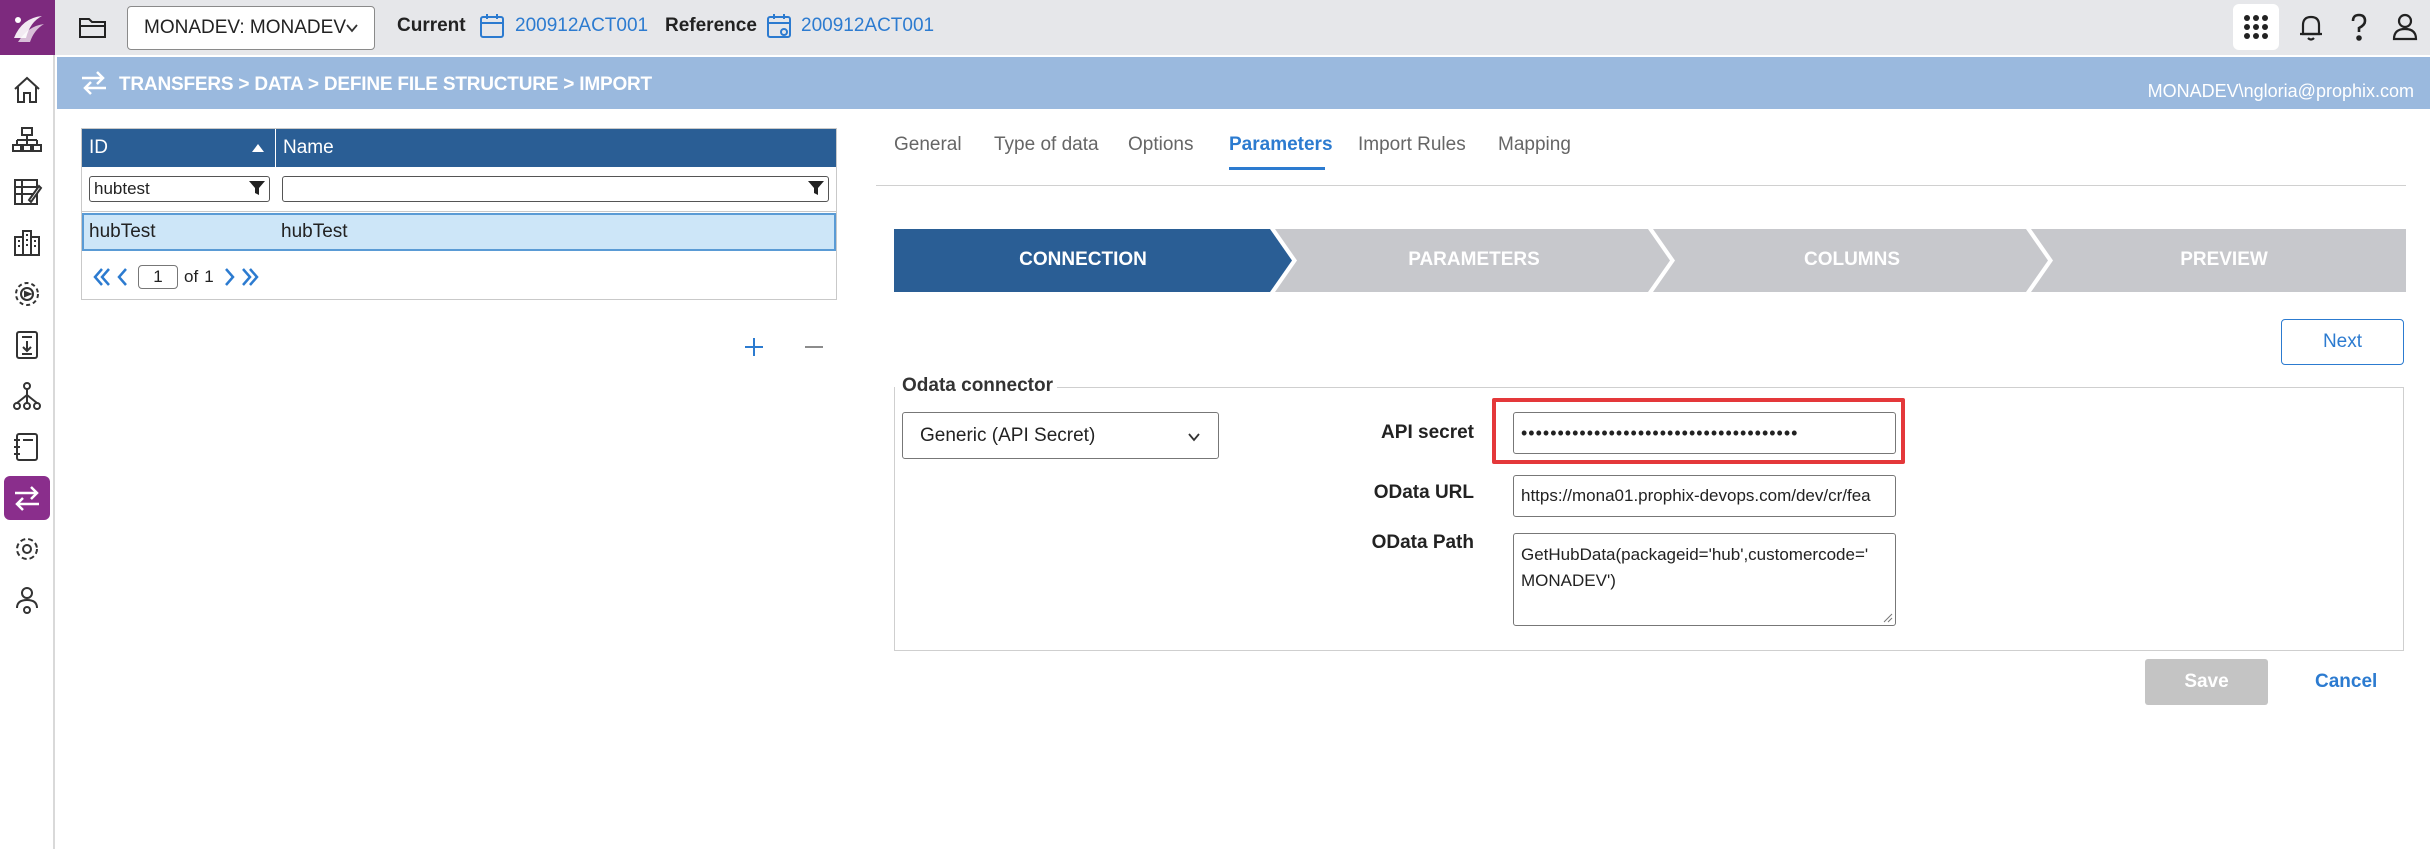 The width and height of the screenshot is (2430, 849). Describe the element at coordinates (27, 396) in the screenshot. I see `hierarchy-icon` at that location.